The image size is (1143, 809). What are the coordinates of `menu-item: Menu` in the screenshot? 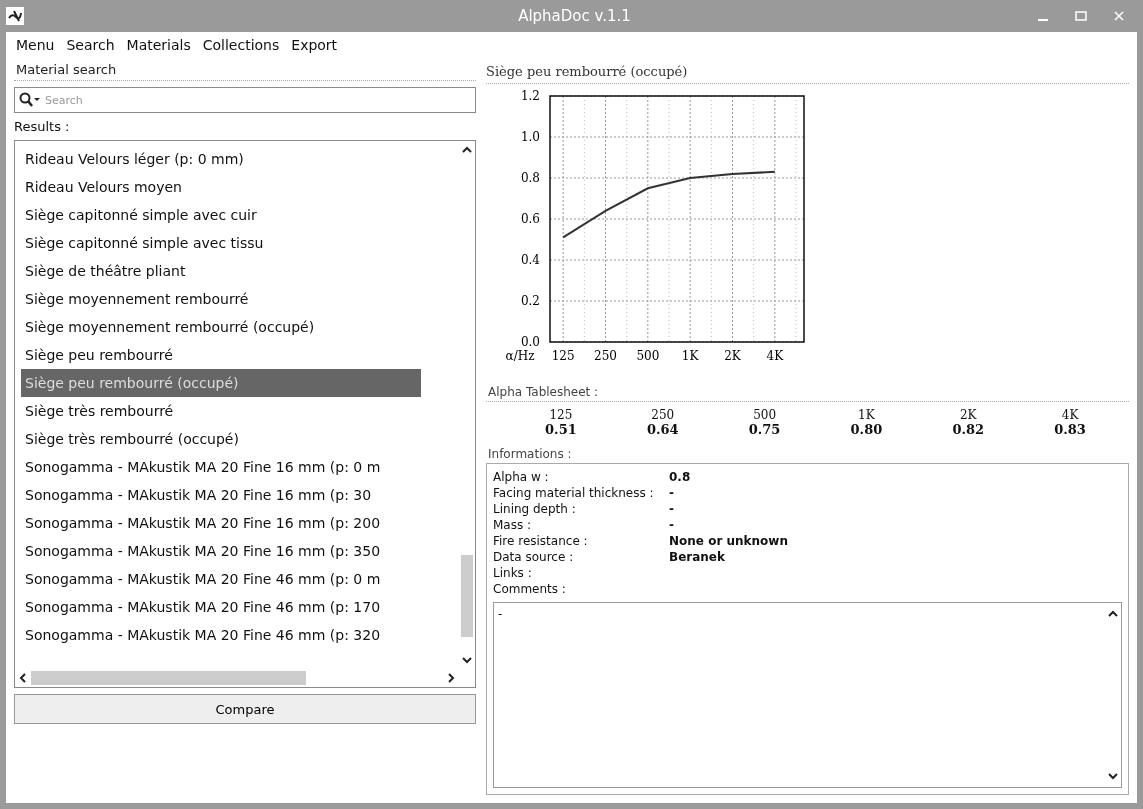 It's located at (35, 45).